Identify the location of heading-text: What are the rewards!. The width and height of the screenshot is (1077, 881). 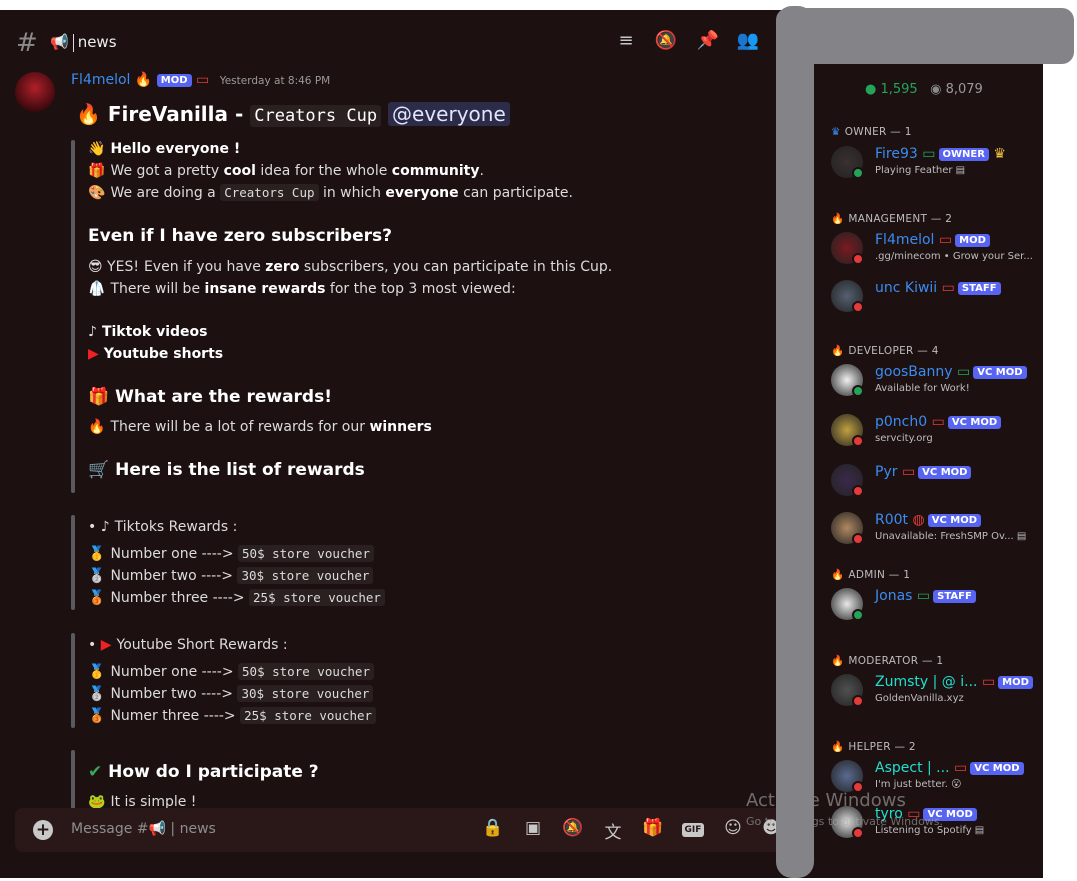
(223, 397).